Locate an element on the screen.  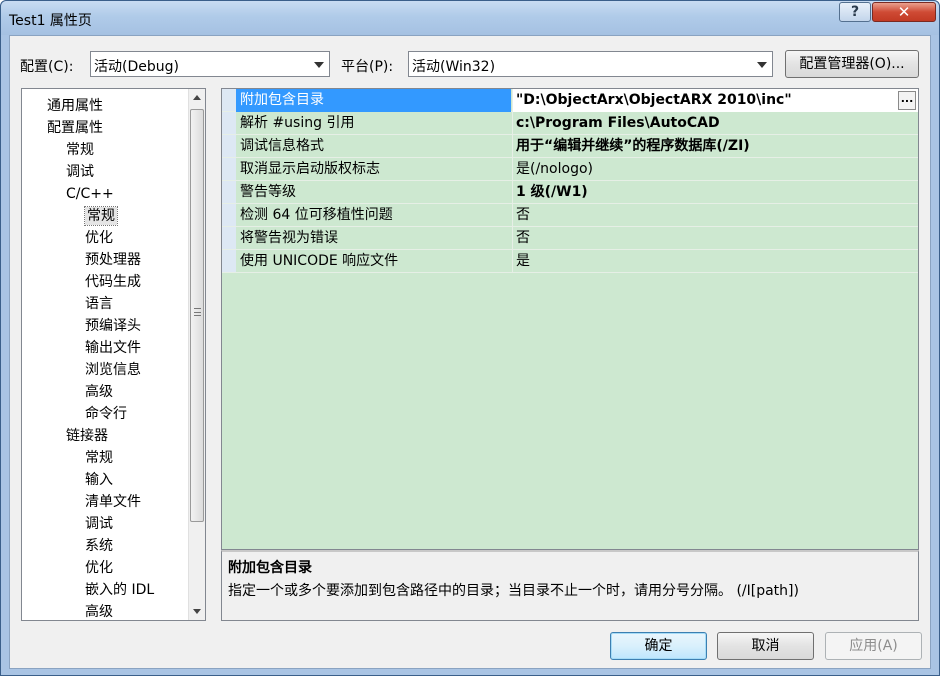
title-bar: Test1 属性页 ? ✕ is located at coordinates (470, 18).